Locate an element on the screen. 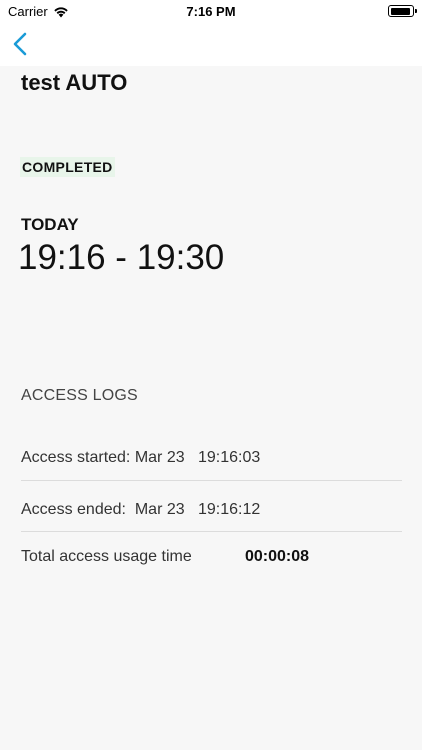  access-ended-text: Access ended: Mar 23 19:16:12 is located at coordinates (141, 509).